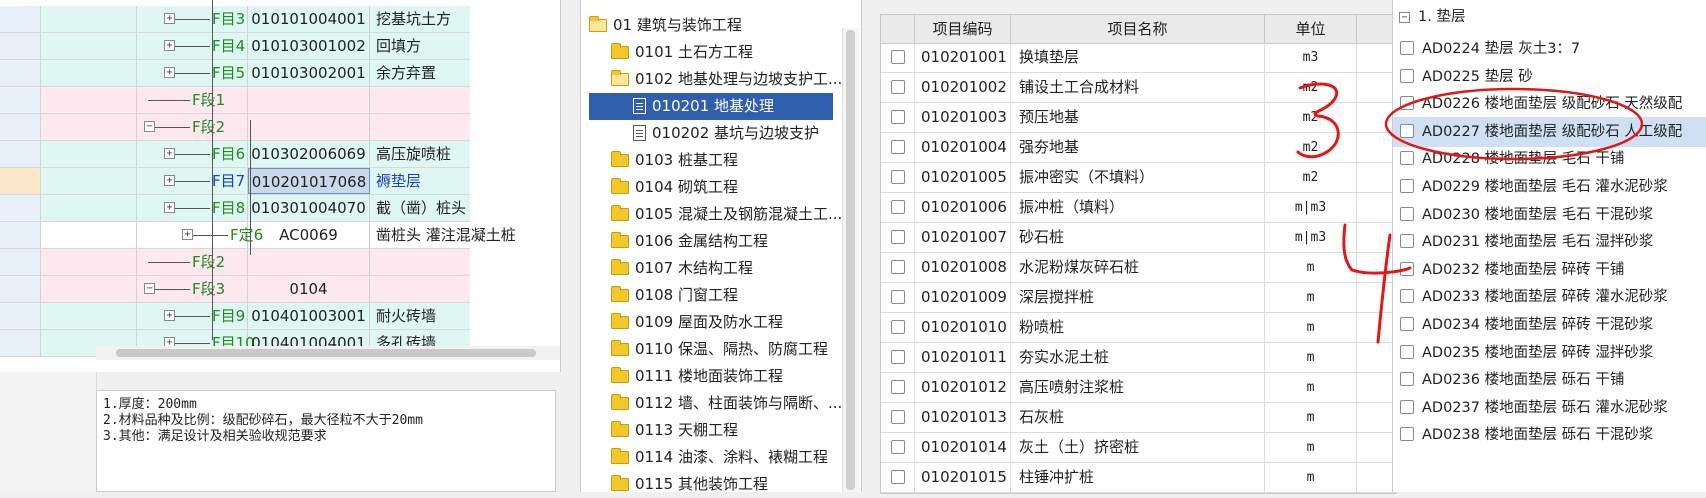 Image resolution: width=1706 pixels, height=498 pixels. What do you see at coordinates (1377, 283) in the screenshot?
I see `handwritten-4-annotation` at bounding box center [1377, 283].